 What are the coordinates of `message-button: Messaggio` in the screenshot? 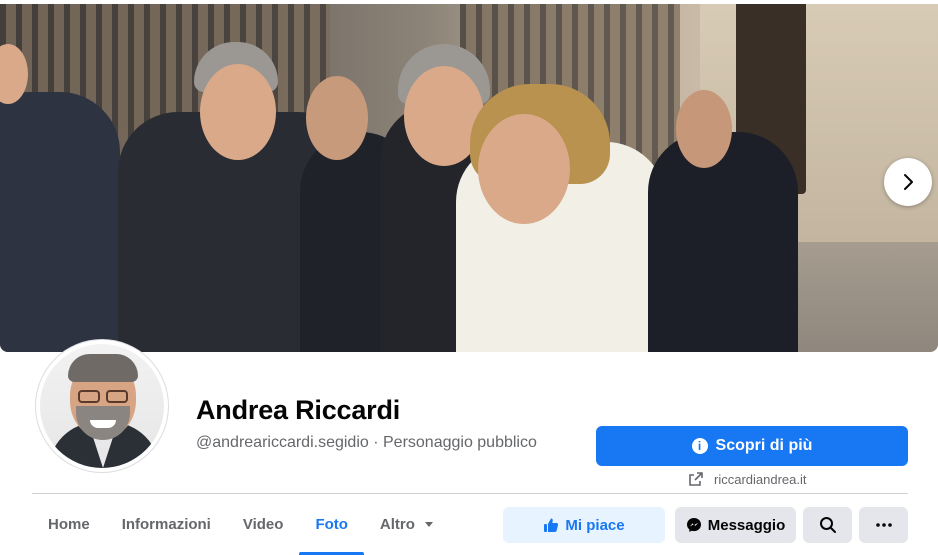 It's located at (735, 525).